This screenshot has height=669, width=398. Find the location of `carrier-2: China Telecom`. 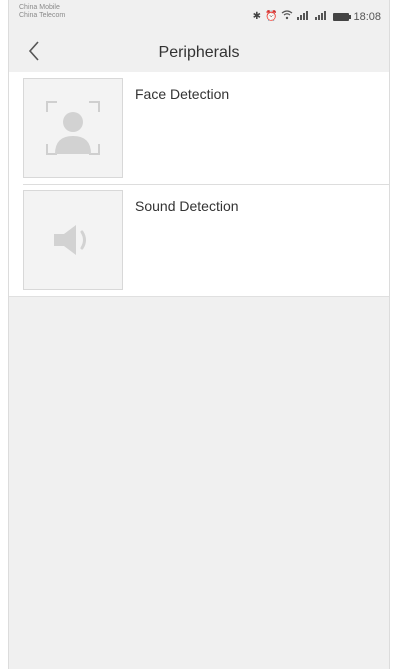

carrier-2: China Telecom is located at coordinates (42, 15).